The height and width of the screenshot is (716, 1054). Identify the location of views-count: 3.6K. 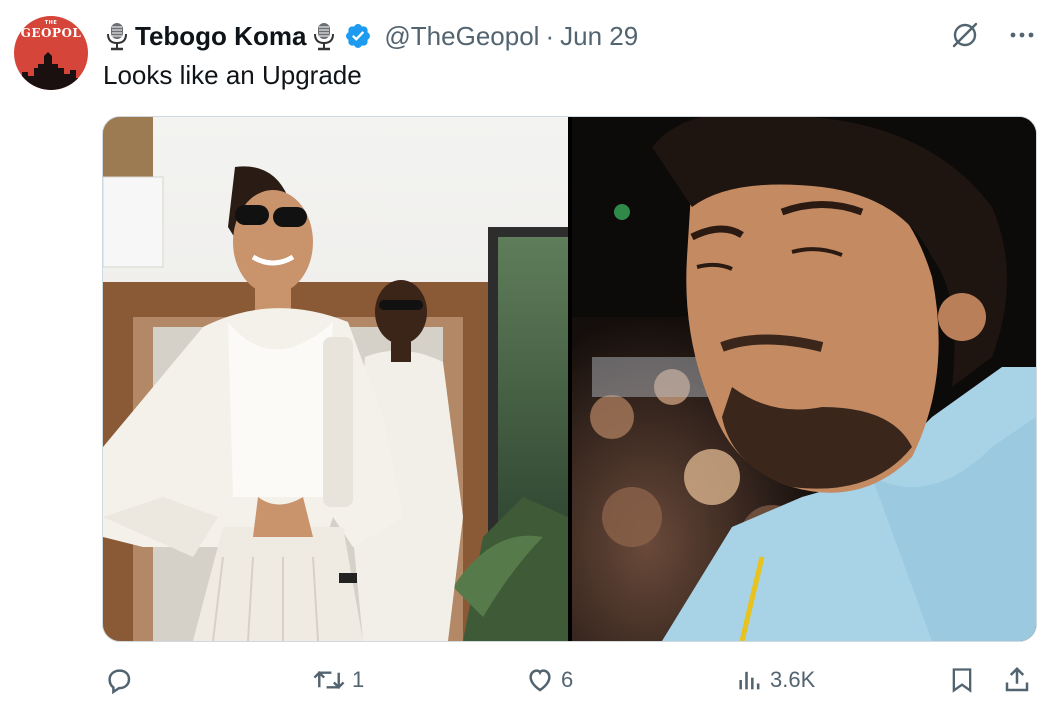
(793, 679).